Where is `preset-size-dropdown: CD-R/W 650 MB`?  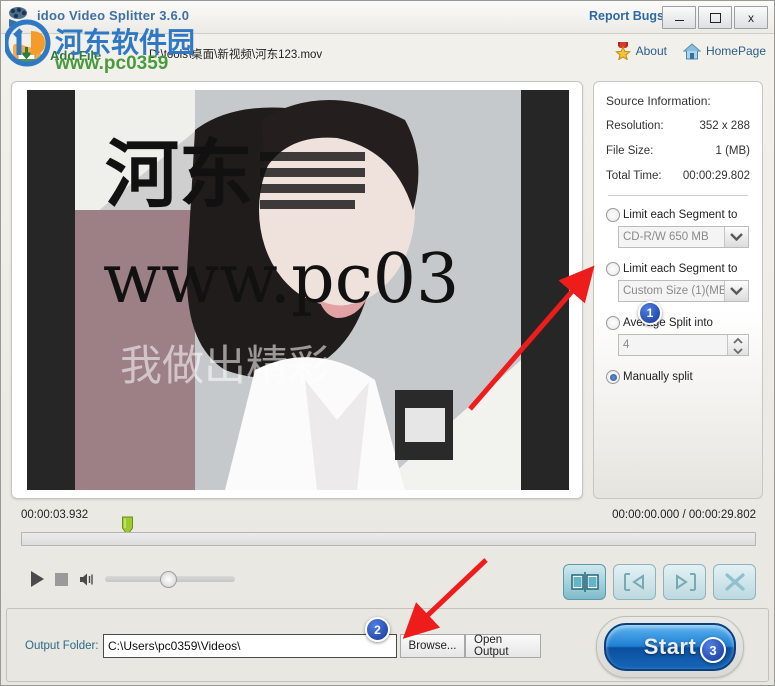 preset-size-dropdown: CD-R/W 650 MB is located at coordinates (683, 237).